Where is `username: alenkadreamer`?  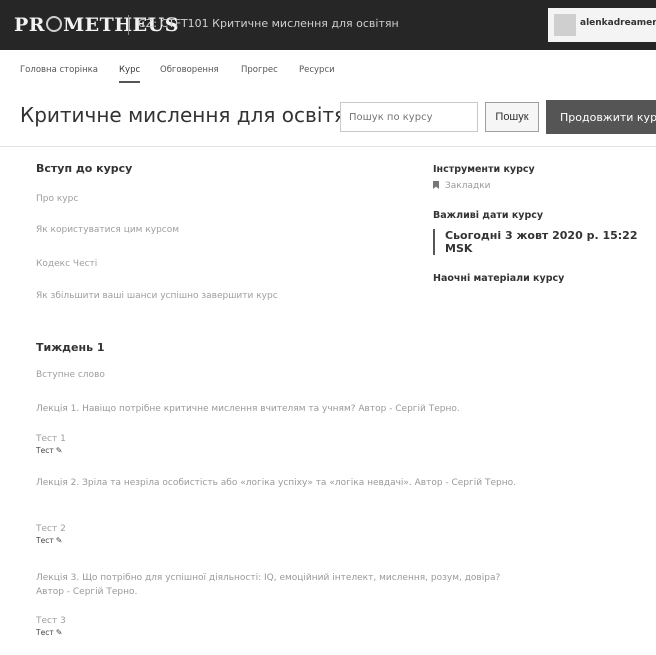
username: alenkadreamer is located at coordinates (618, 23).